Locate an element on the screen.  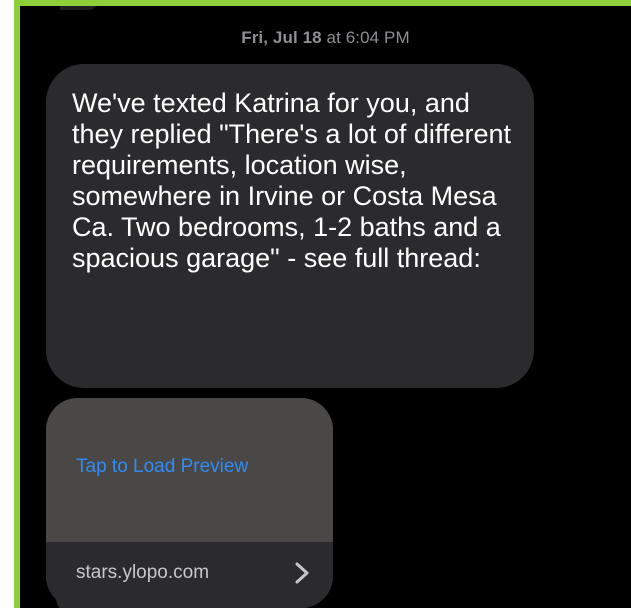
chevron-right-icon is located at coordinates (302, 573).